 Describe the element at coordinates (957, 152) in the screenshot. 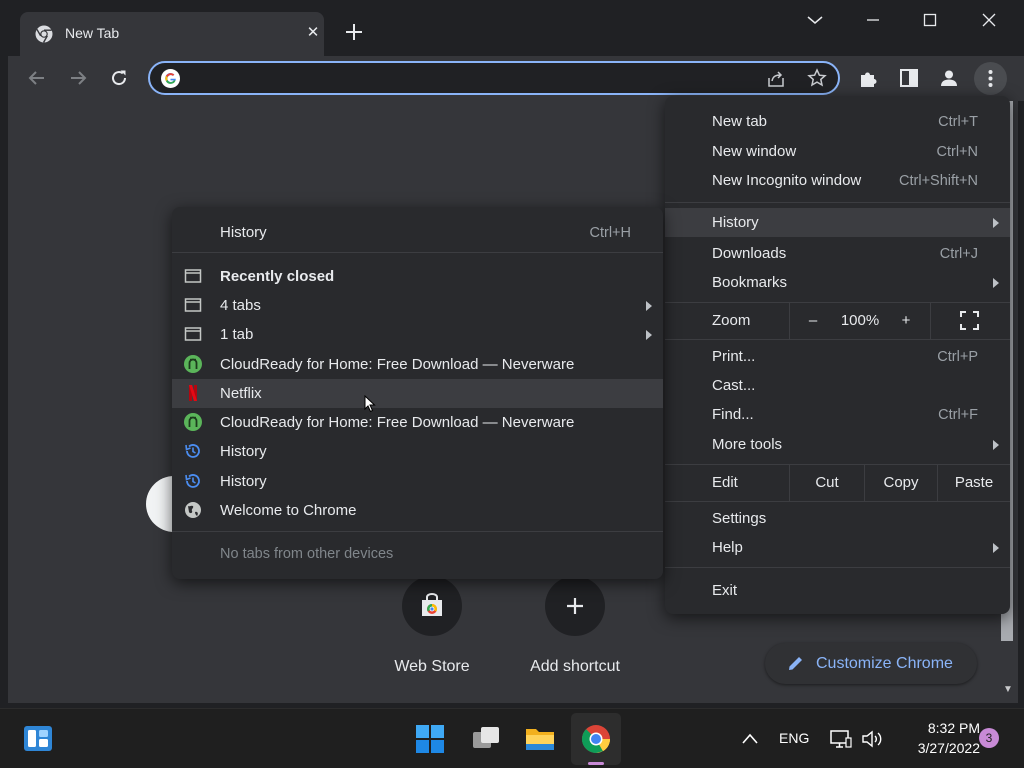

I see `menu-item-shortcut: Ctrl+N` at that location.